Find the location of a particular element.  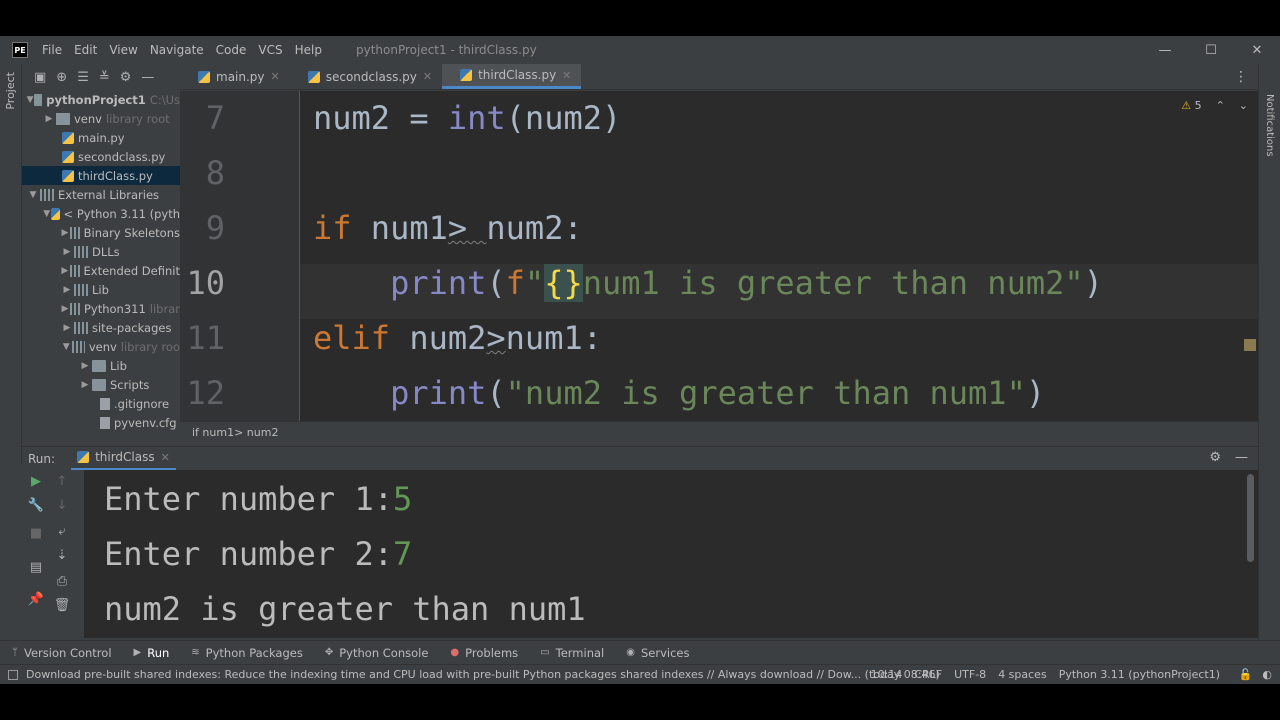

tree-item-binary-skeletons: ▶ Binary Skeletons is located at coordinates (101, 232).